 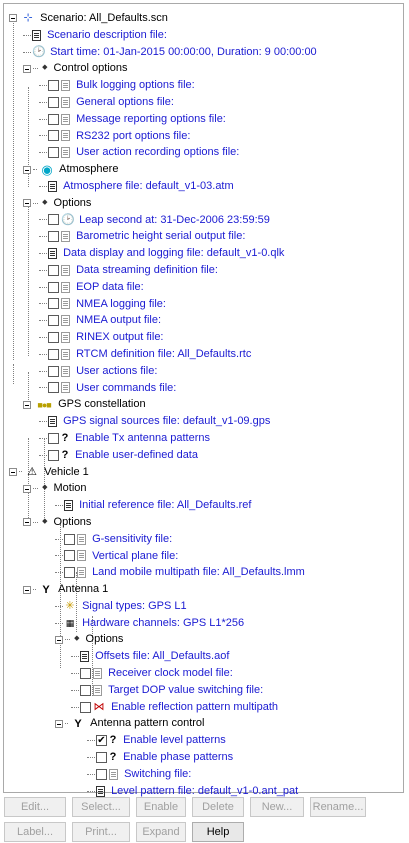 I want to click on tree-node-antenna-pattern-control: Y Antenna pattern control, so click(x=206, y=723).